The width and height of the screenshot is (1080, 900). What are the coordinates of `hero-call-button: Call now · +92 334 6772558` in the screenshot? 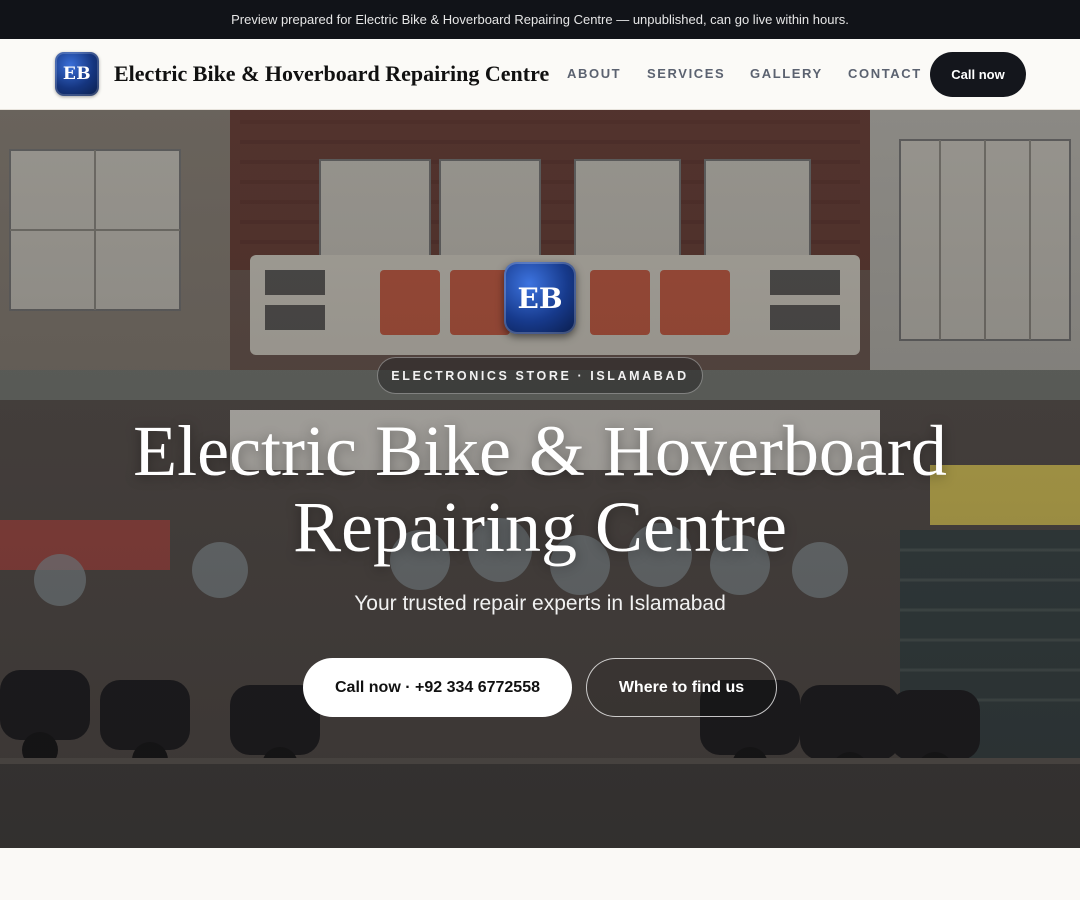 It's located at (437, 687).